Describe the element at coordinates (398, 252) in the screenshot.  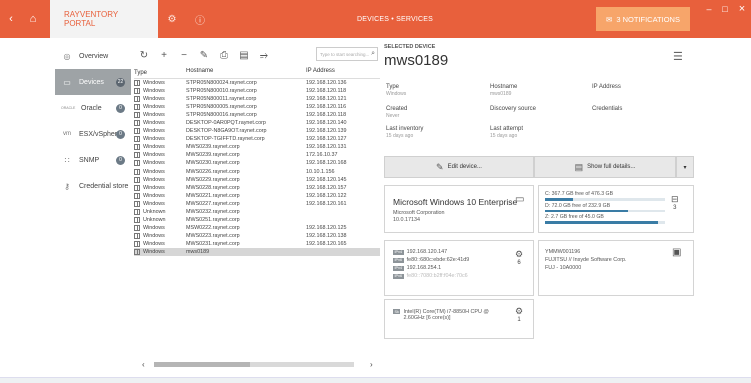
I see `ip-version-tag: IPv4` at that location.